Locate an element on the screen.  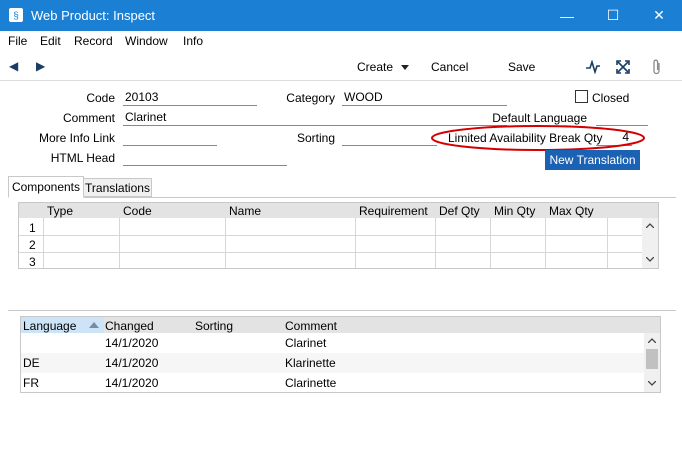
close-button: ✕ is located at coordinates (659, 15).